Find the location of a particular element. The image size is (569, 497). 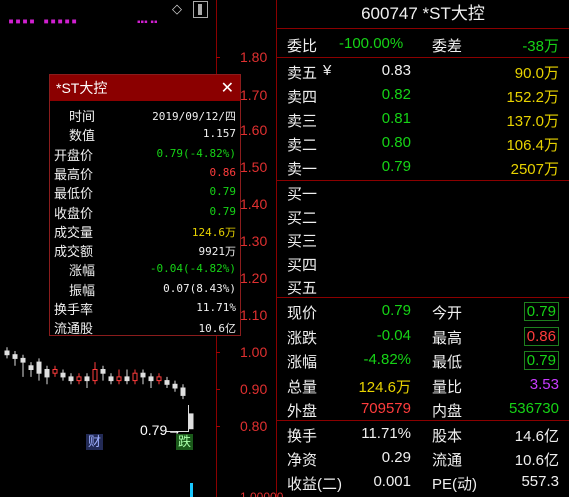

tooltip-row-label: 流通股 is located at coordinates (74, 329).